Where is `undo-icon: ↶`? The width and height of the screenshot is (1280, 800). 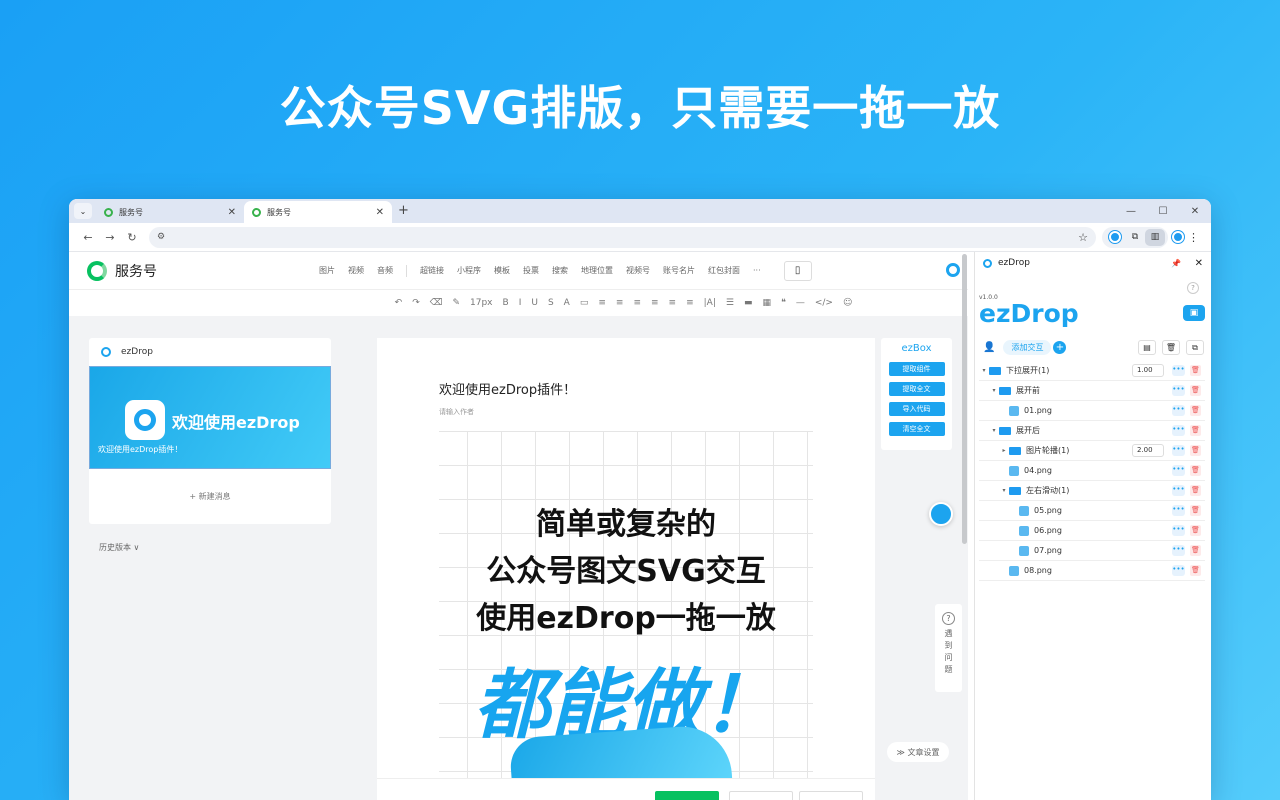 undo-icon: ↶ is located at coordinates (399, 303).